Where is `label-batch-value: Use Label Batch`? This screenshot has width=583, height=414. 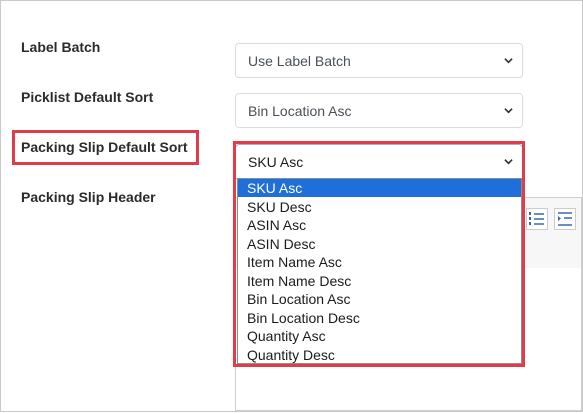 label-batch-value: Use Label Batch is located at coordinates (299, 61).